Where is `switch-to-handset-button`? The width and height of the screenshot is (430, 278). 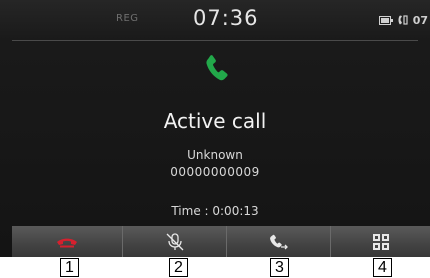
switch-to-handset-button is located at coordinates (278, 241).